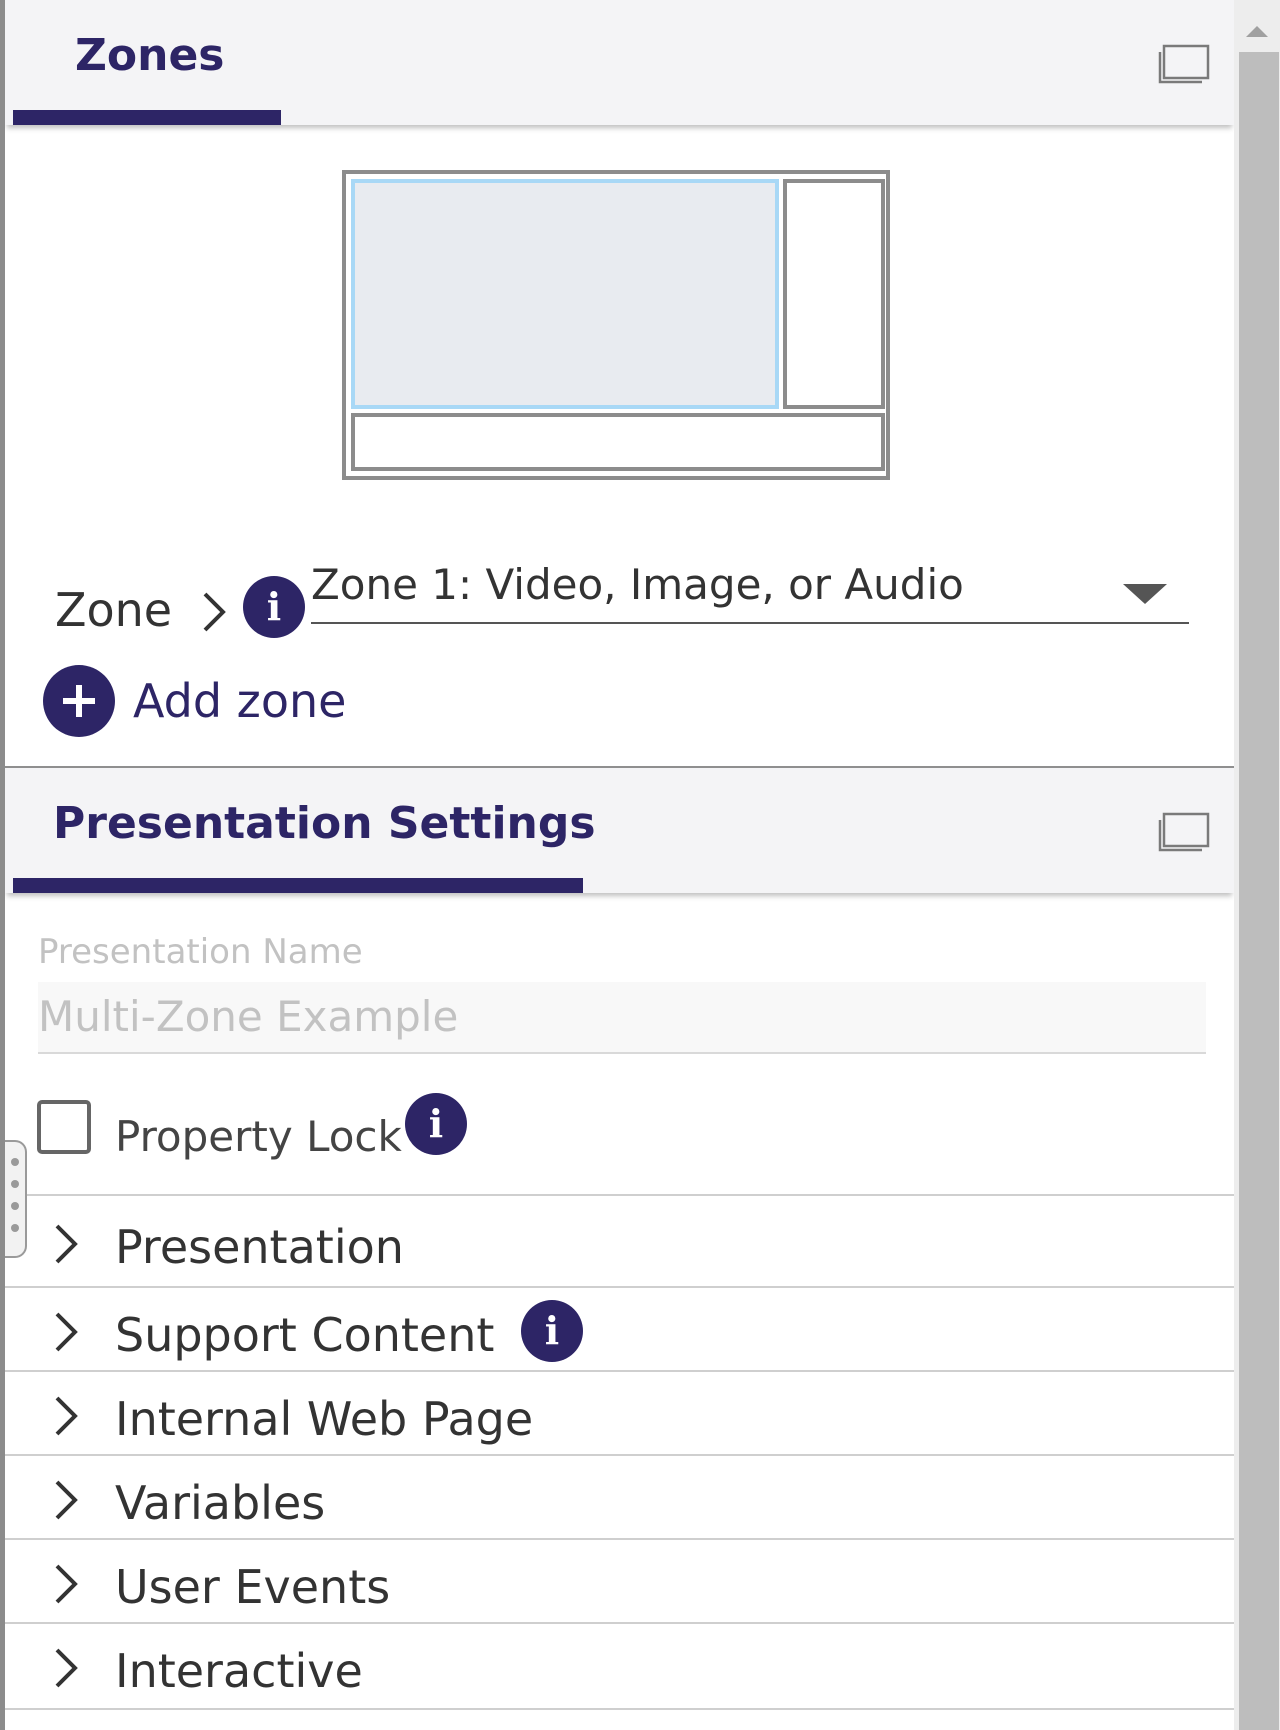 This screenshot has height=1730, width=1280. What do you see at coordinates (259, 1247) in the screenshot?
I see `accordion-item-label: Presentation` at bounding box center [259, 1247].